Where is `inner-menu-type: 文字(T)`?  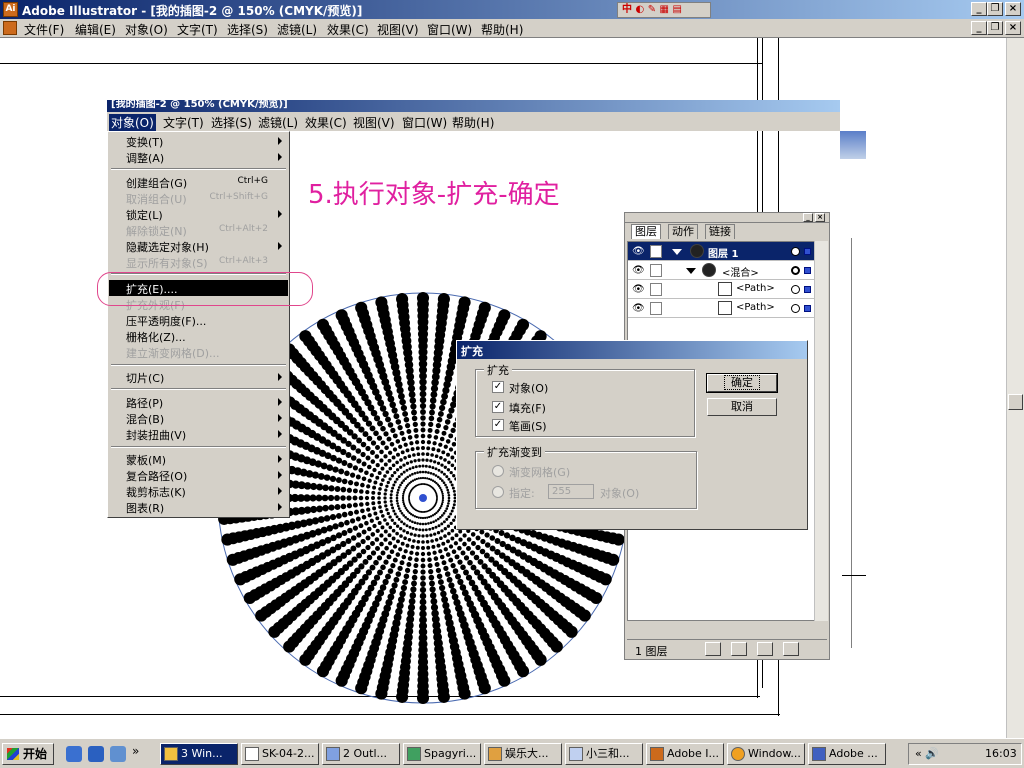 inner-menu-type: 文字(T) is located at coordinates (183, 122).